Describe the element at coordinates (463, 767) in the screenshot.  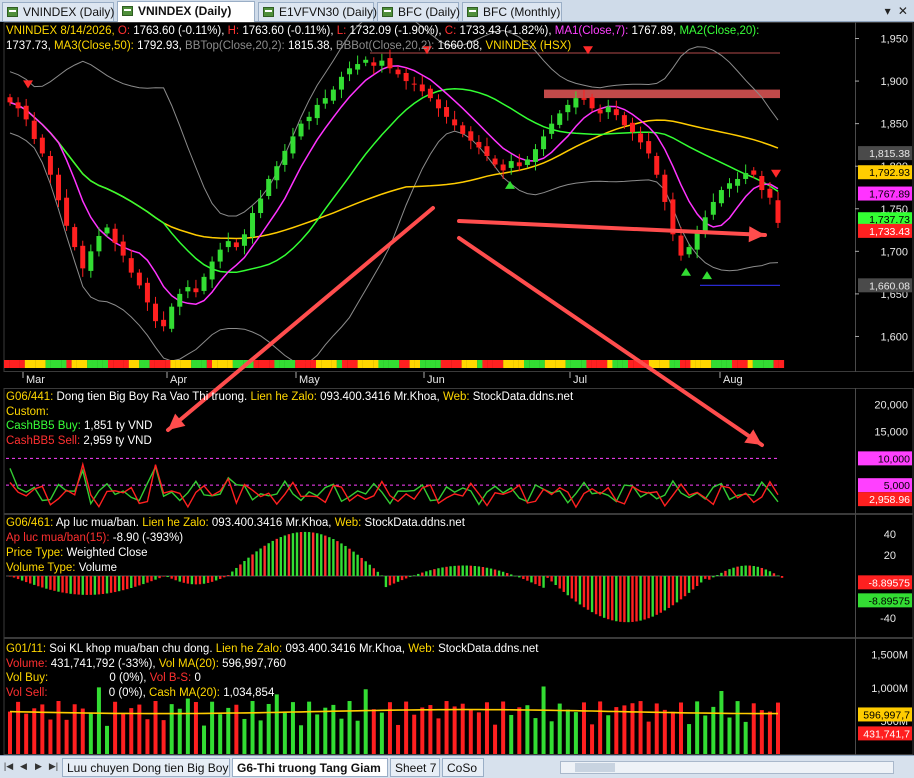
I see `sheet-coso: CoSo` at that location.